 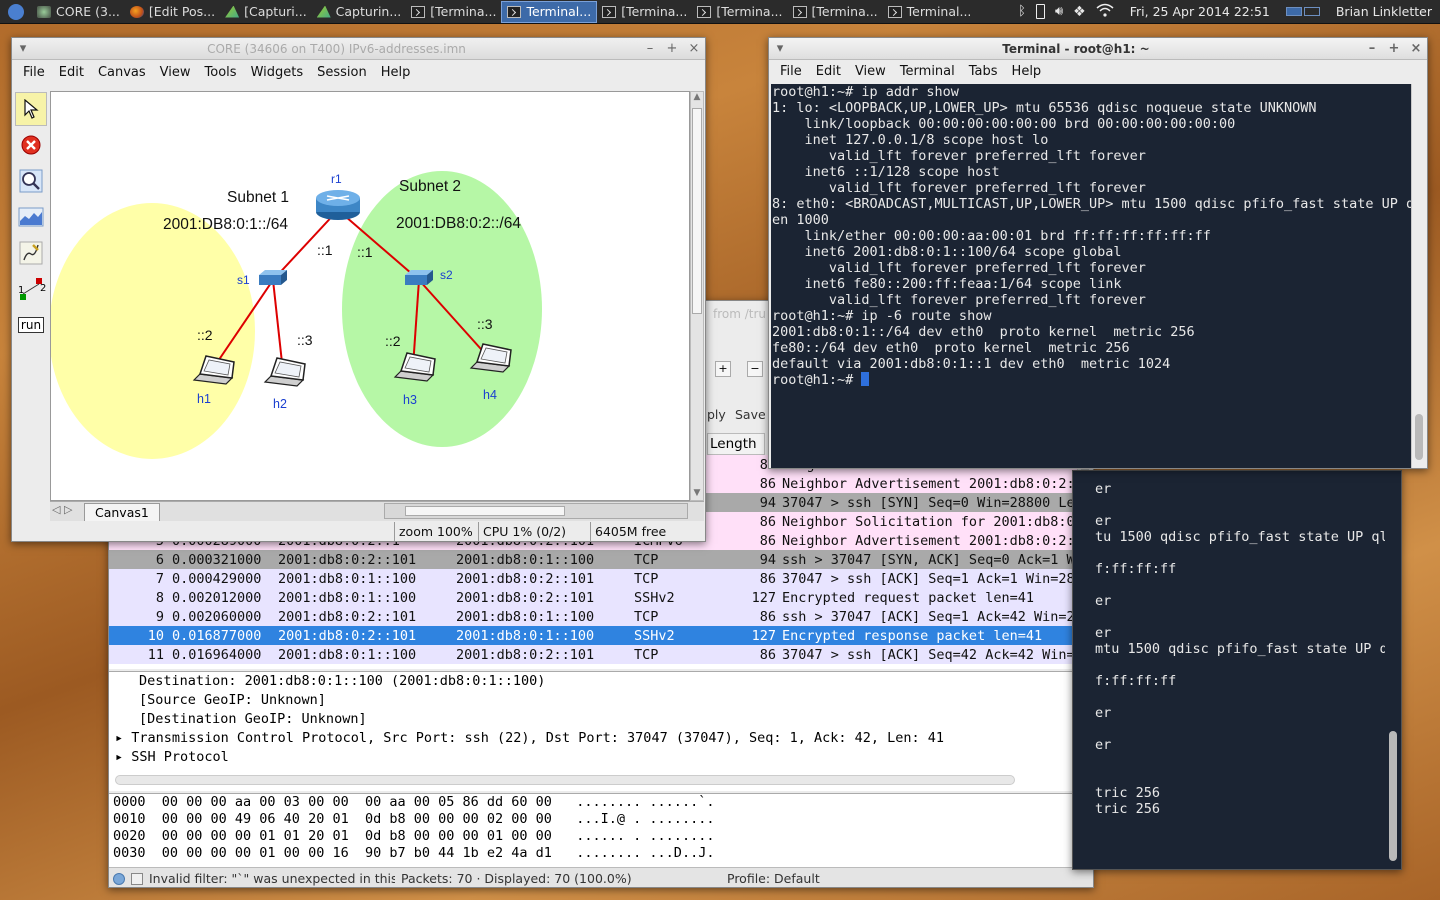 I want to click on terminal-menu-view: View, so click(x=870, y=71).